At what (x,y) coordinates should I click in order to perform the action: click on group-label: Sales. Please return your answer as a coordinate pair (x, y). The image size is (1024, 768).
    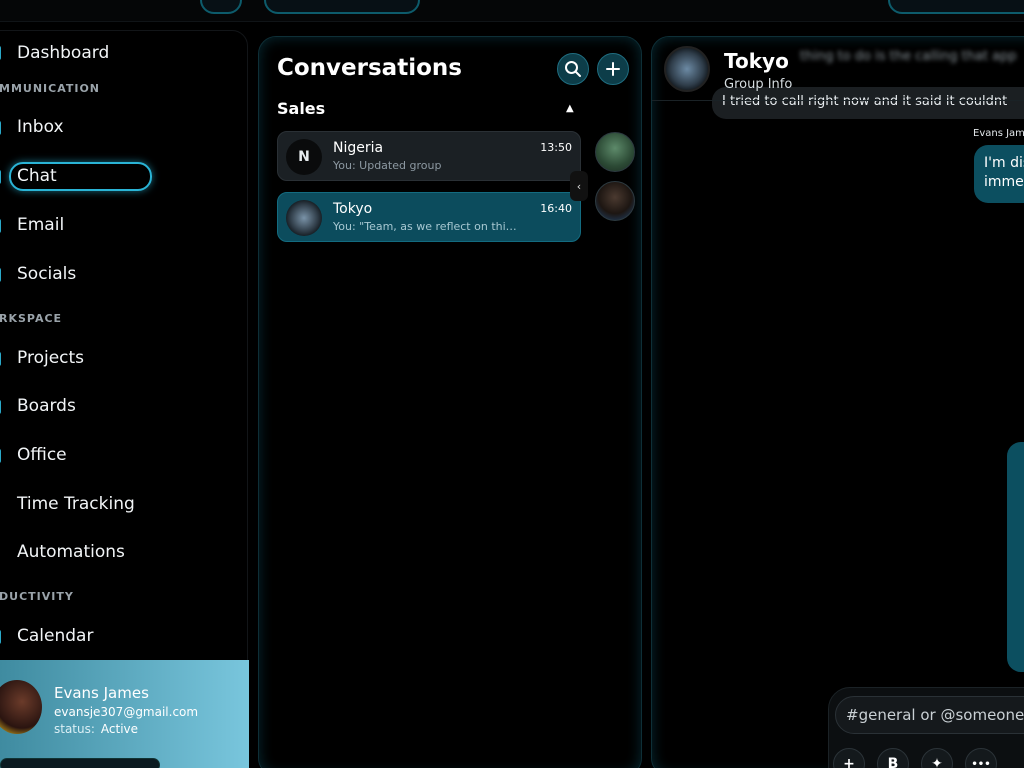
    Looking at the image, I should click on (301, 108).